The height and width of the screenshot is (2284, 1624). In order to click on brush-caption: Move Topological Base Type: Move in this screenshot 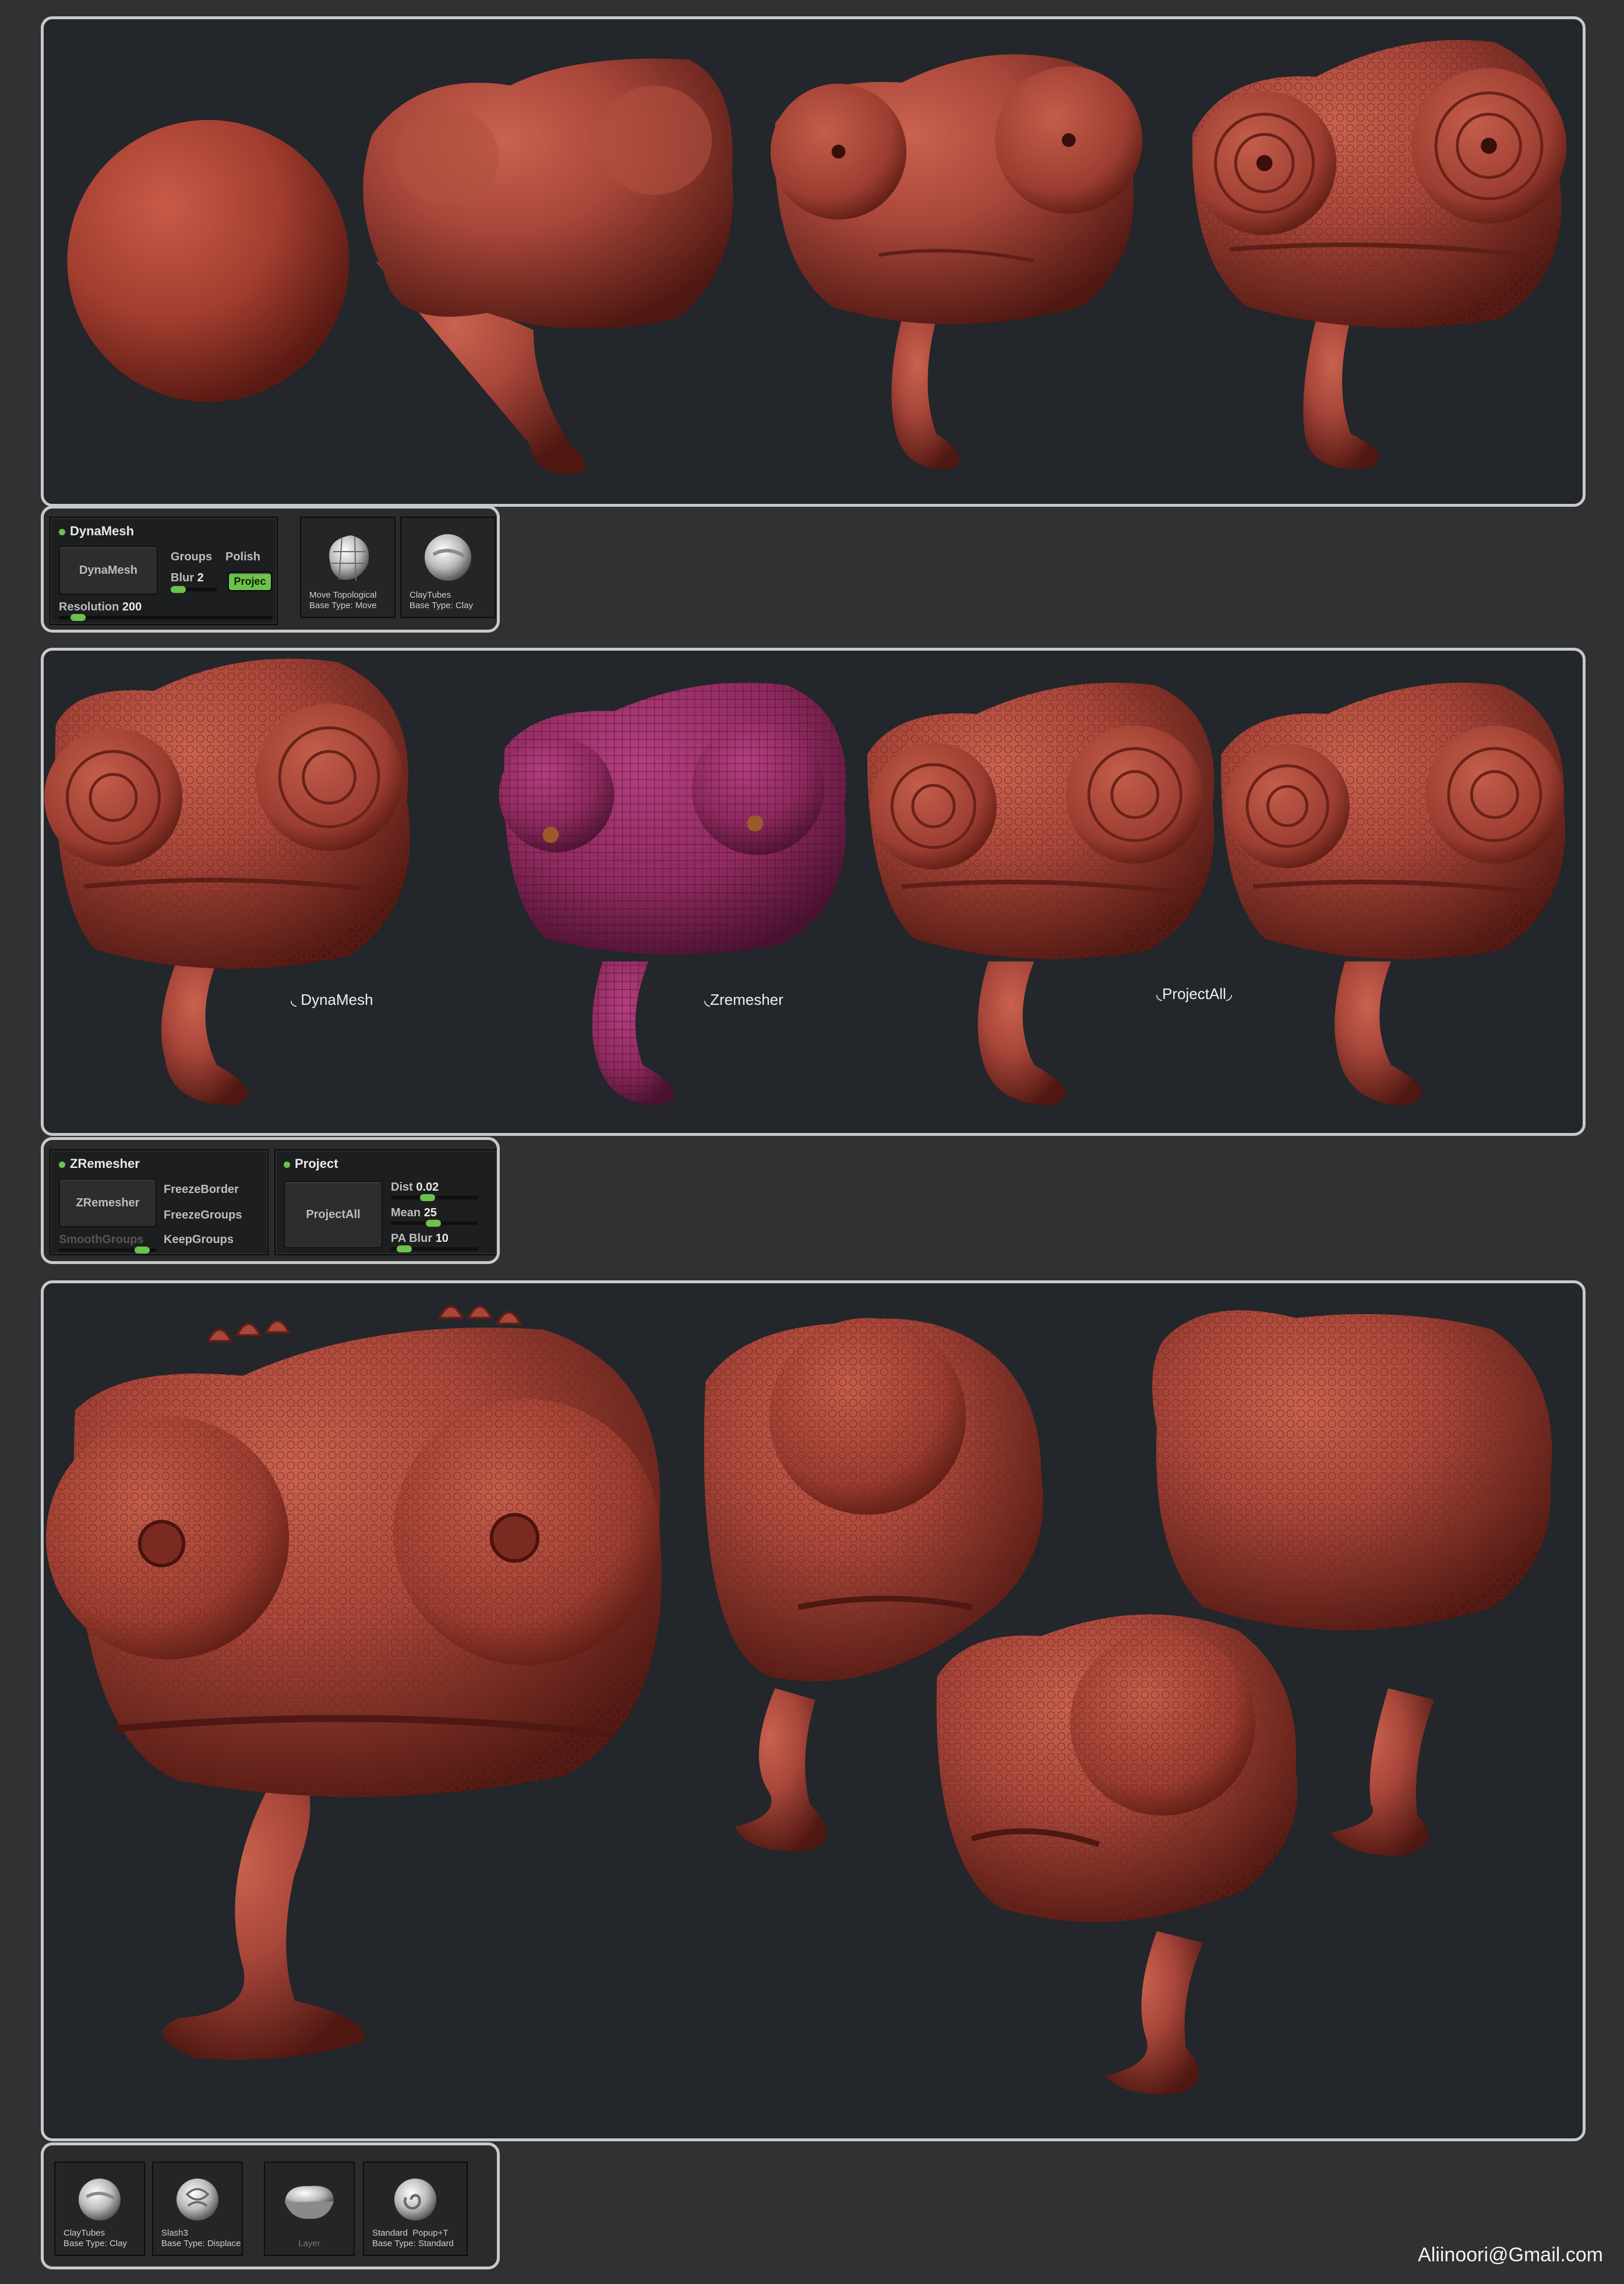, I will do `click(343, 600)`.